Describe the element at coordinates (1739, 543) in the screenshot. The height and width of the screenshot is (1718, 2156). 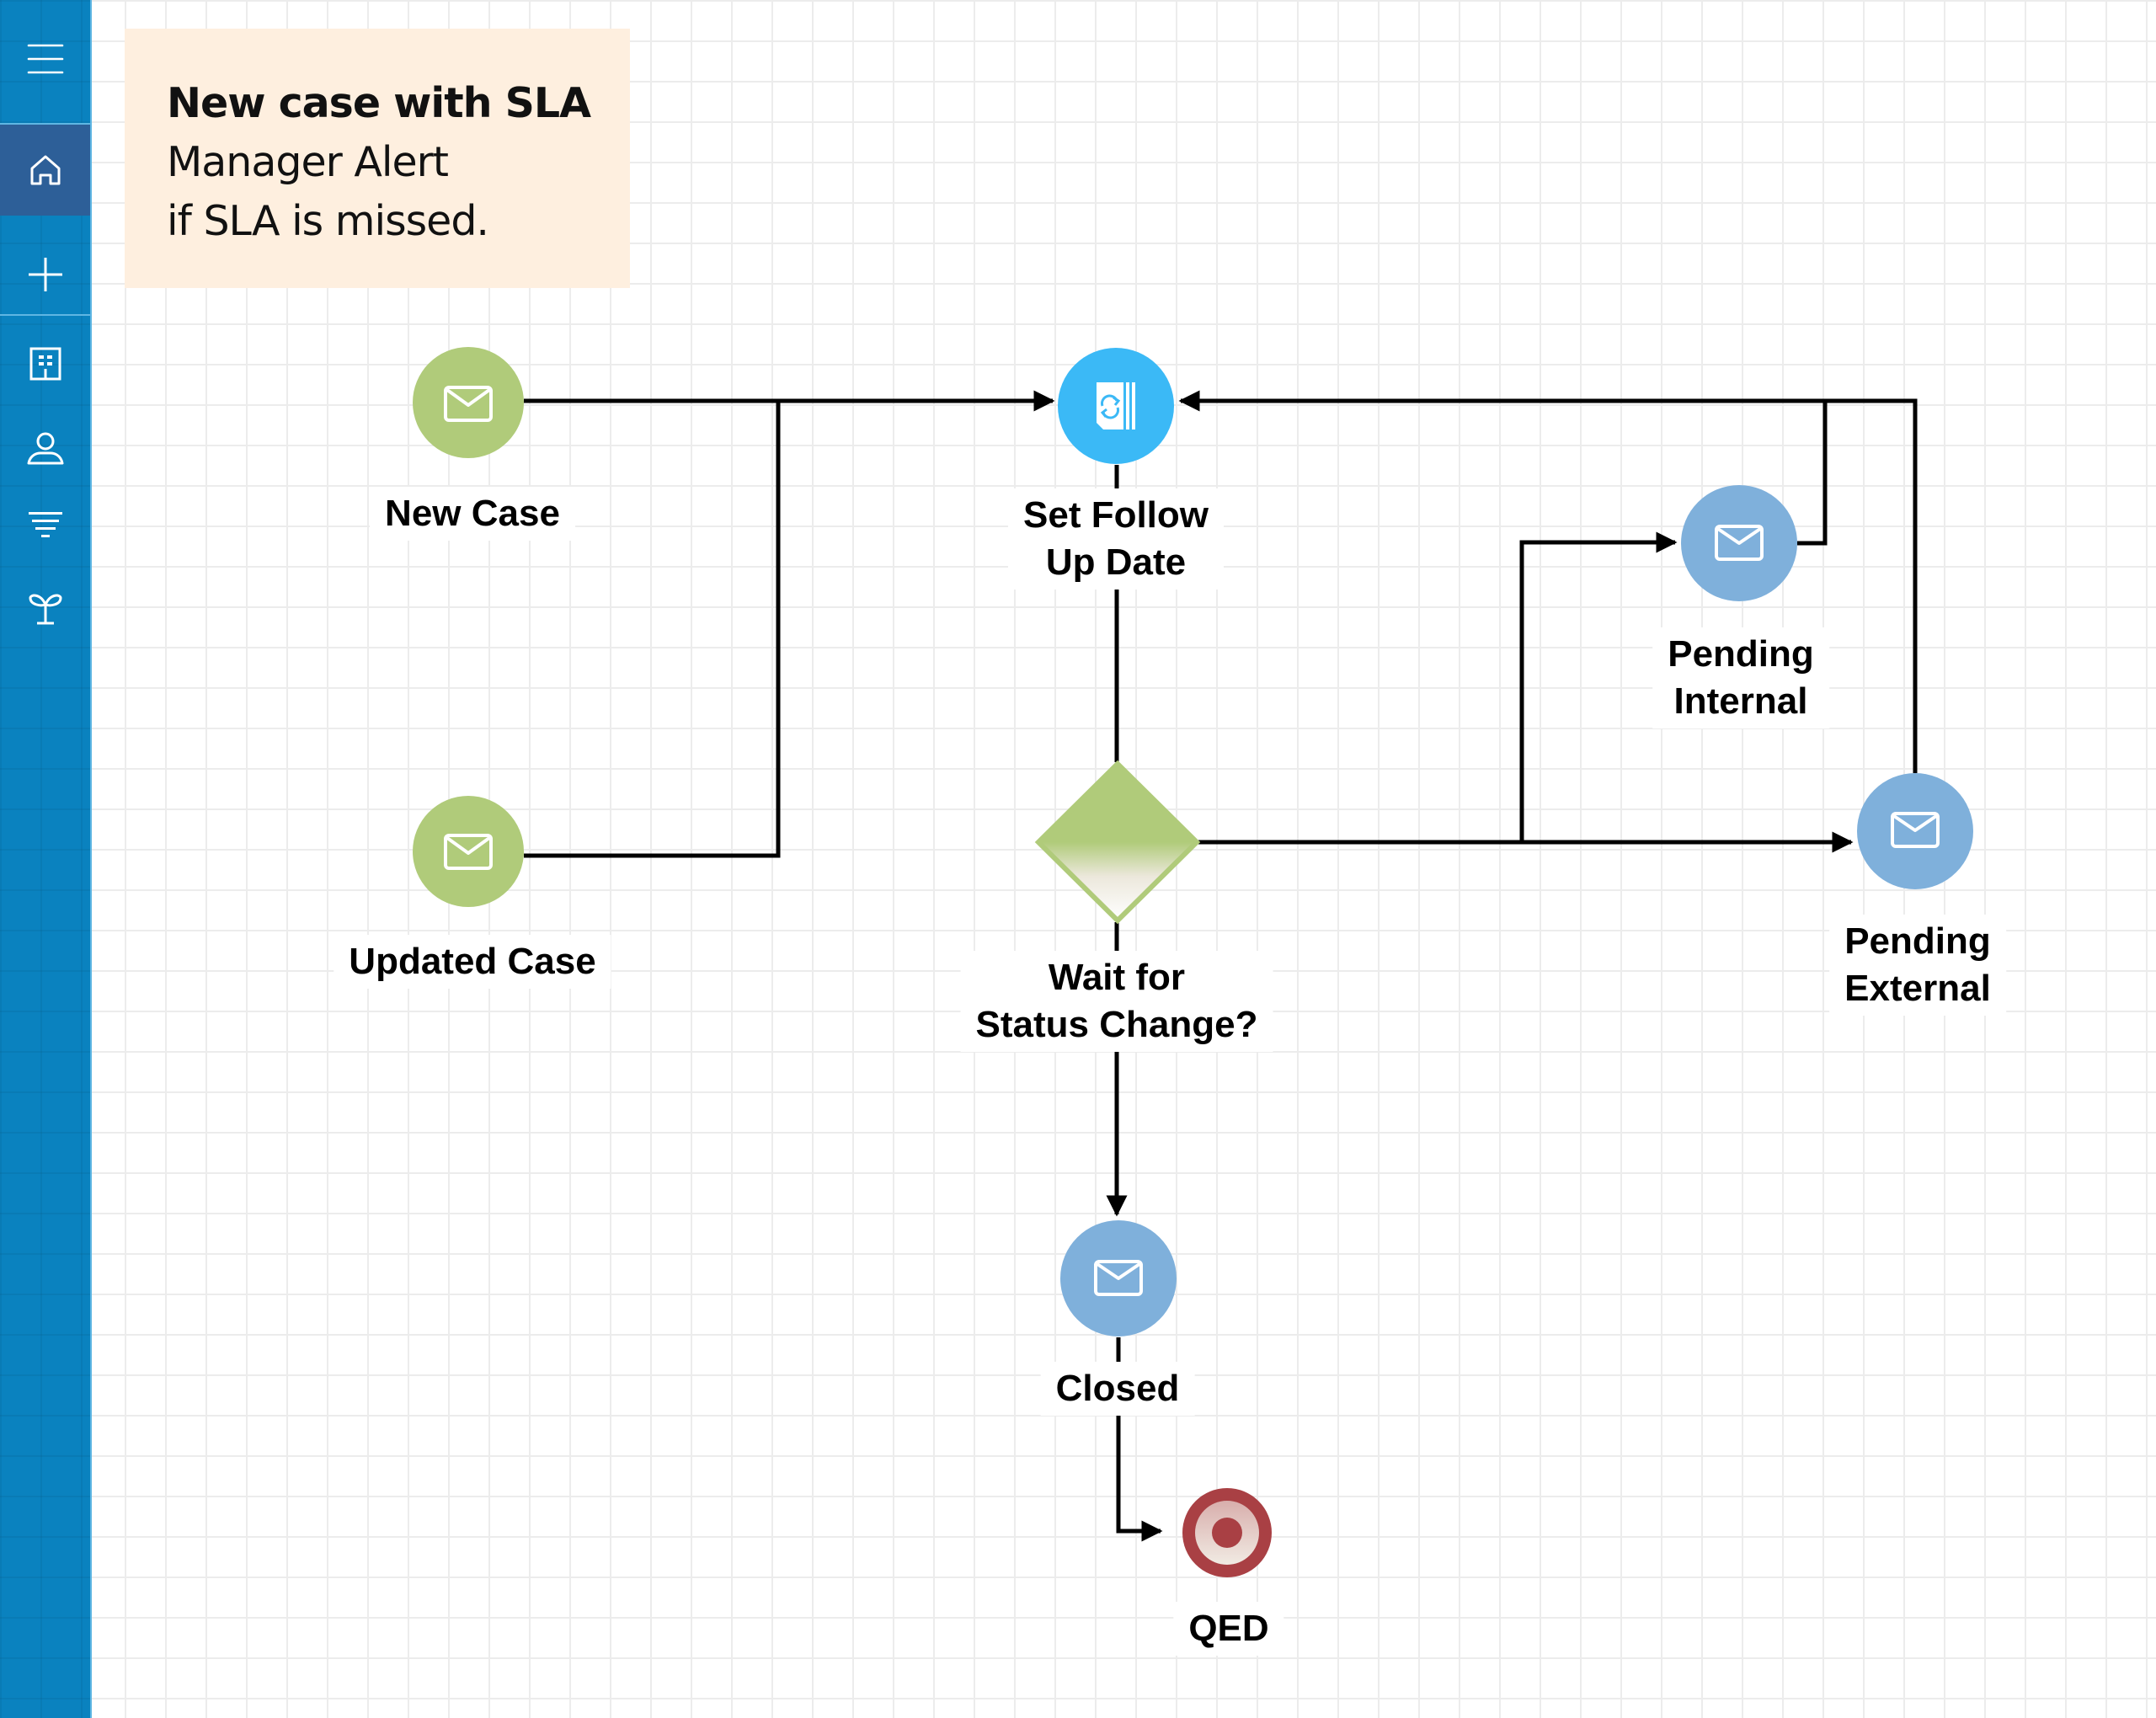
I see `node-pending-internal` at that location.